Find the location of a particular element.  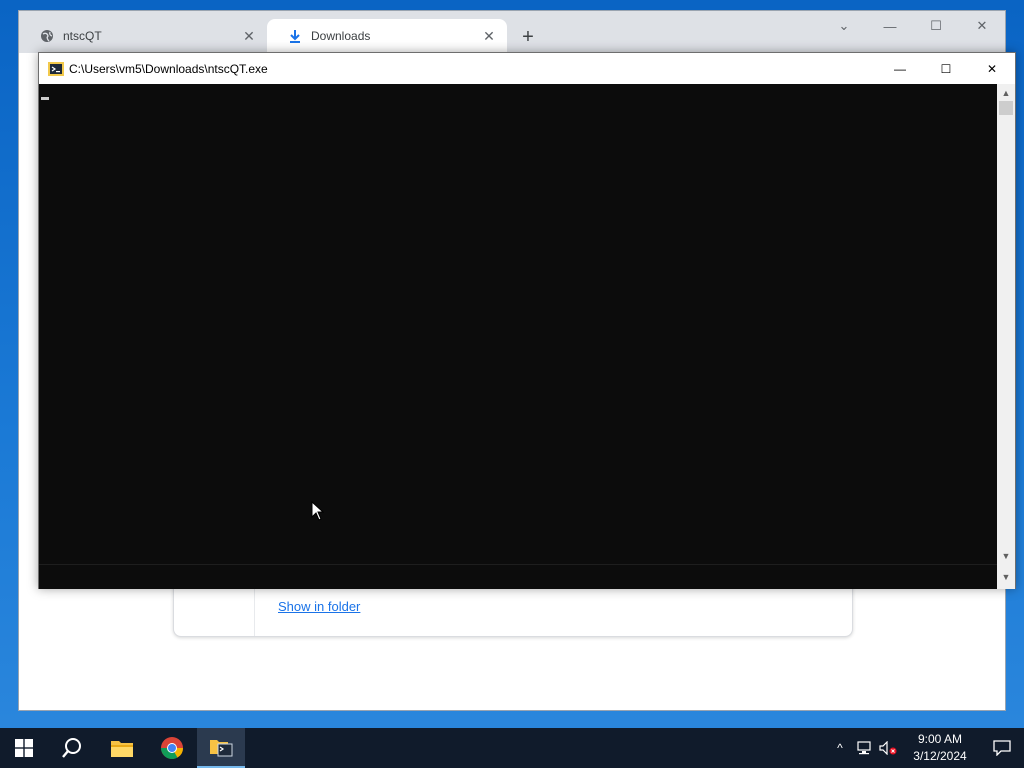

network-icon is located at coordinates (864, 748).